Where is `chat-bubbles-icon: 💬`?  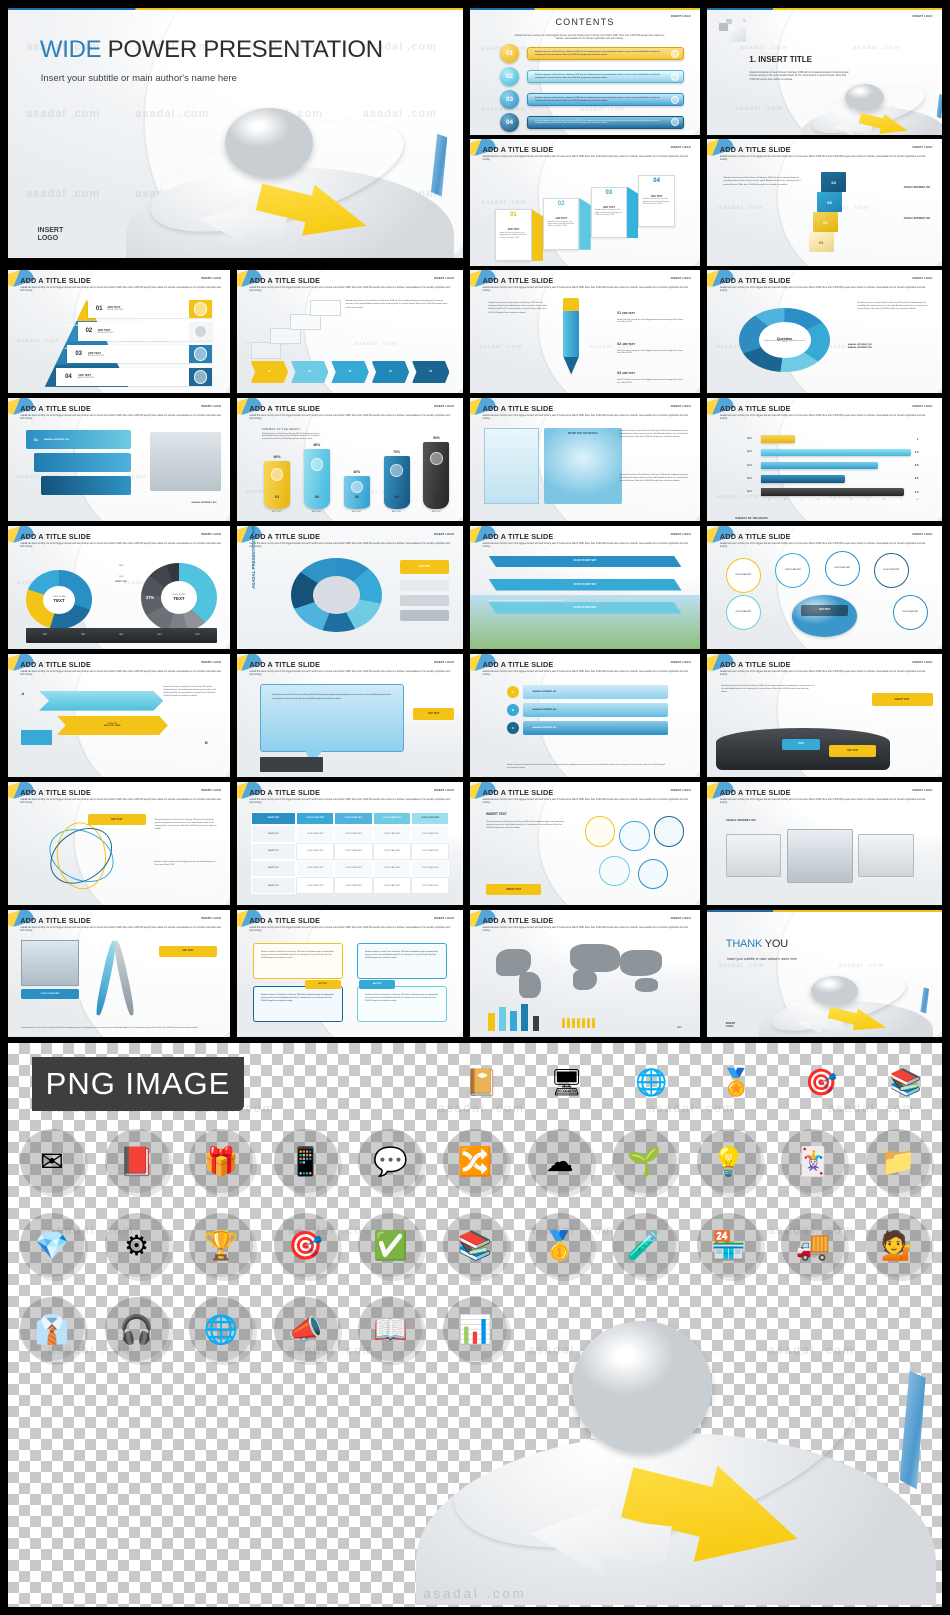 chat-bubbles-icon: 💬 is located at coordinates (390, 1161).